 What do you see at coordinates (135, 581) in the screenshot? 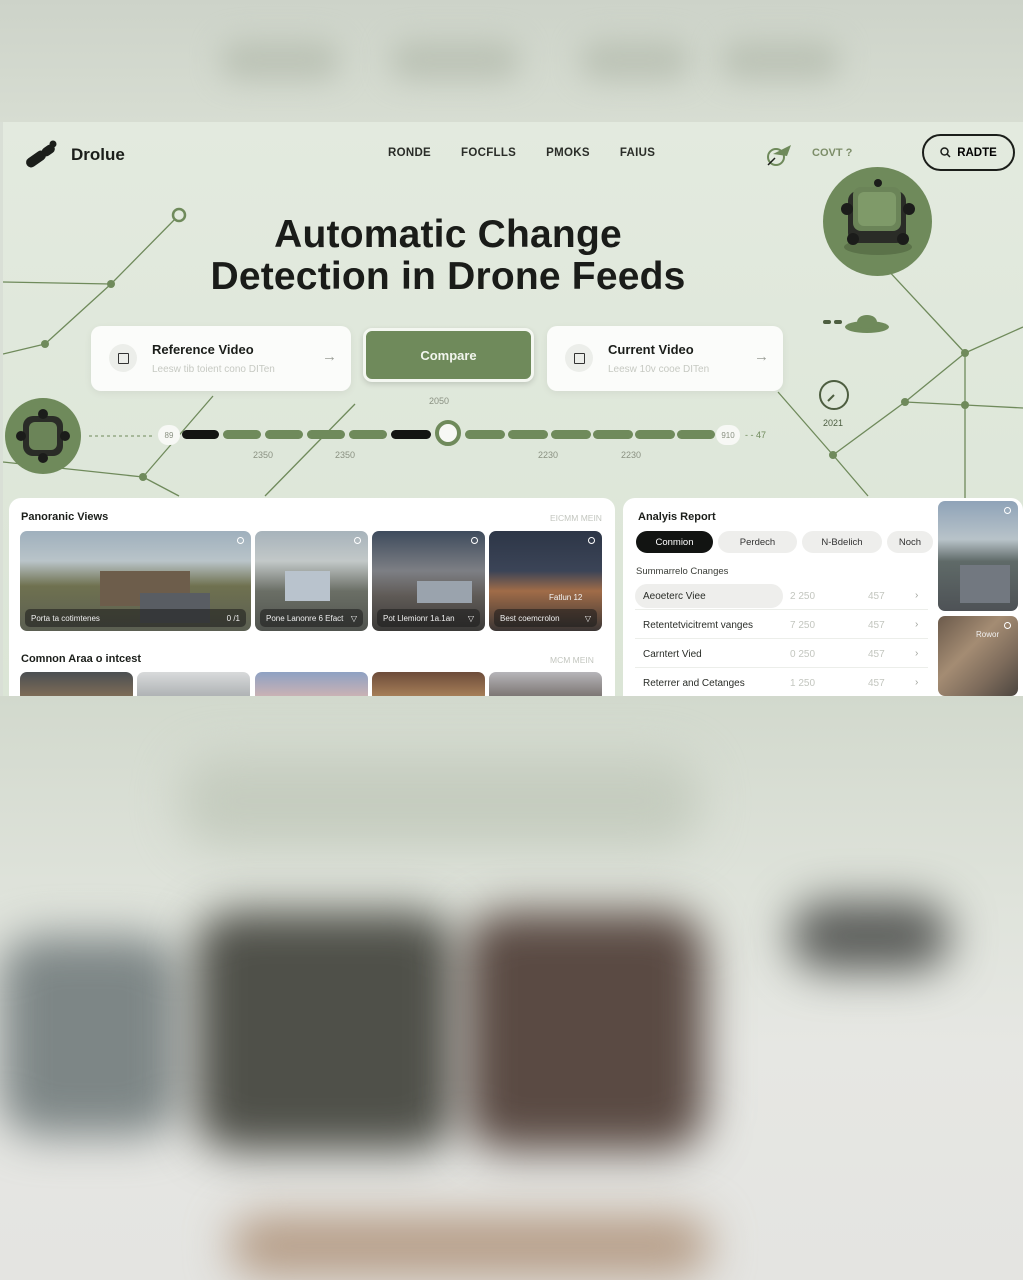
I see `panoramic-thumb: Porta ta cotimtenes 0 /1` at bounding box center [135, 581].